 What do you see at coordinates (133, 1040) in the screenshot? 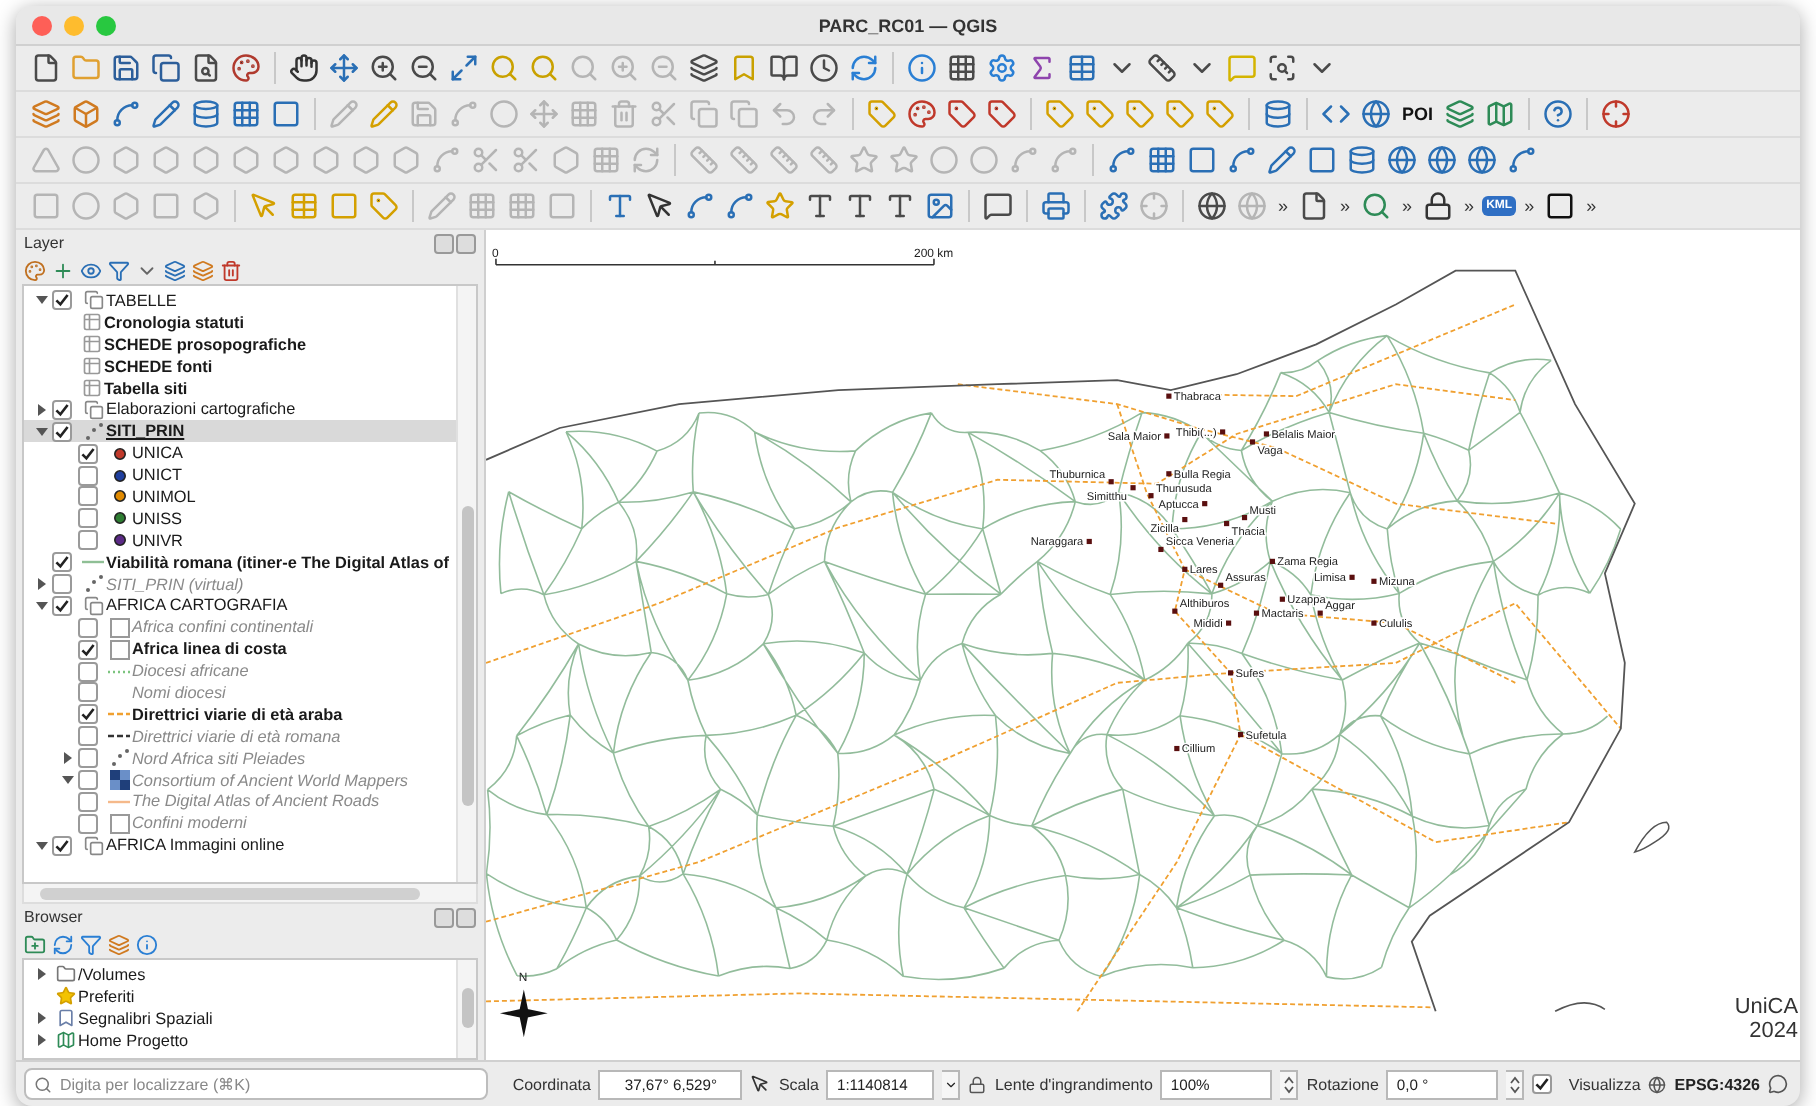
I see `browser-item-label: Home Progetto` at bounding box center [133, 1040].